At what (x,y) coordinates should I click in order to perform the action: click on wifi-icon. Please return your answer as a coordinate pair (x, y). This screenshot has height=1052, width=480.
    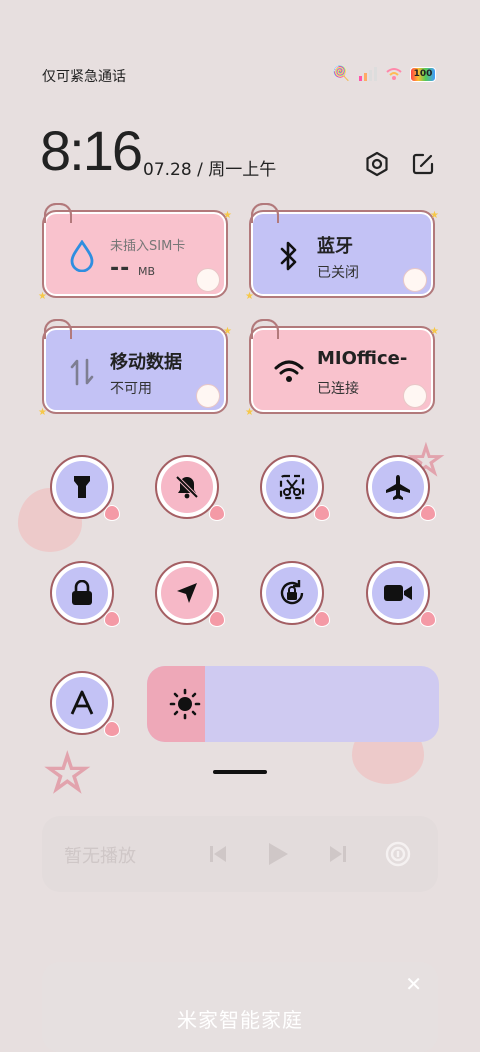
    Looking at the image, I should click on (289, 372).